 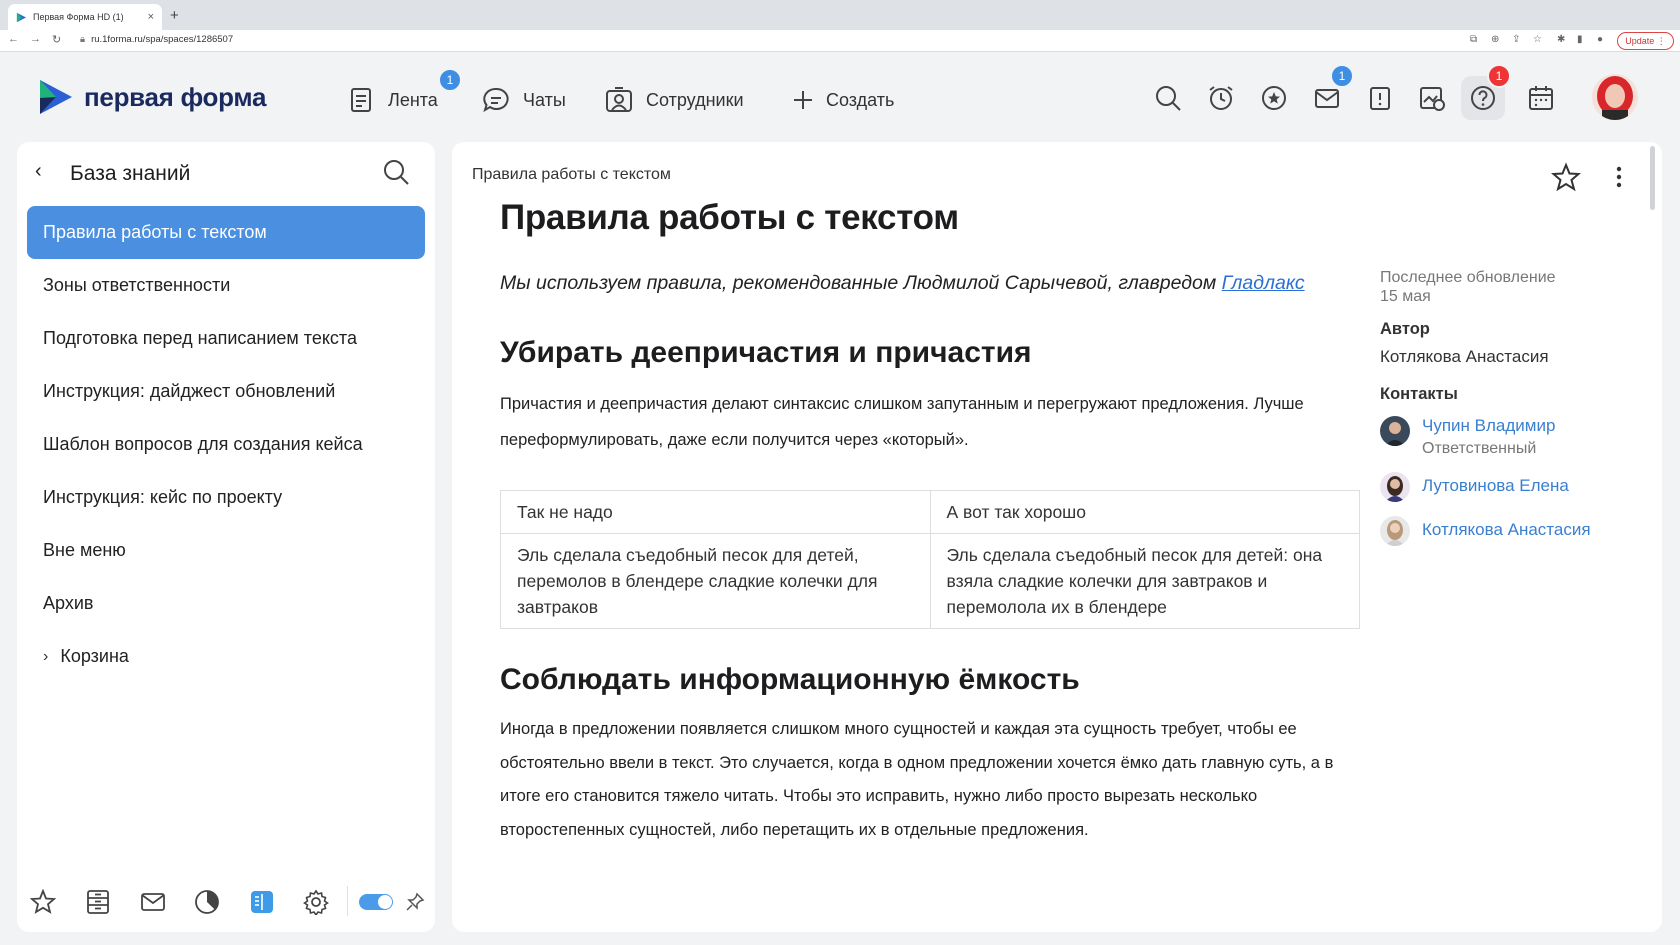 What do you see at coordinates (1652, 178) in the screenshot?
I see `scrollbar` at bounding box center [1652, 178].